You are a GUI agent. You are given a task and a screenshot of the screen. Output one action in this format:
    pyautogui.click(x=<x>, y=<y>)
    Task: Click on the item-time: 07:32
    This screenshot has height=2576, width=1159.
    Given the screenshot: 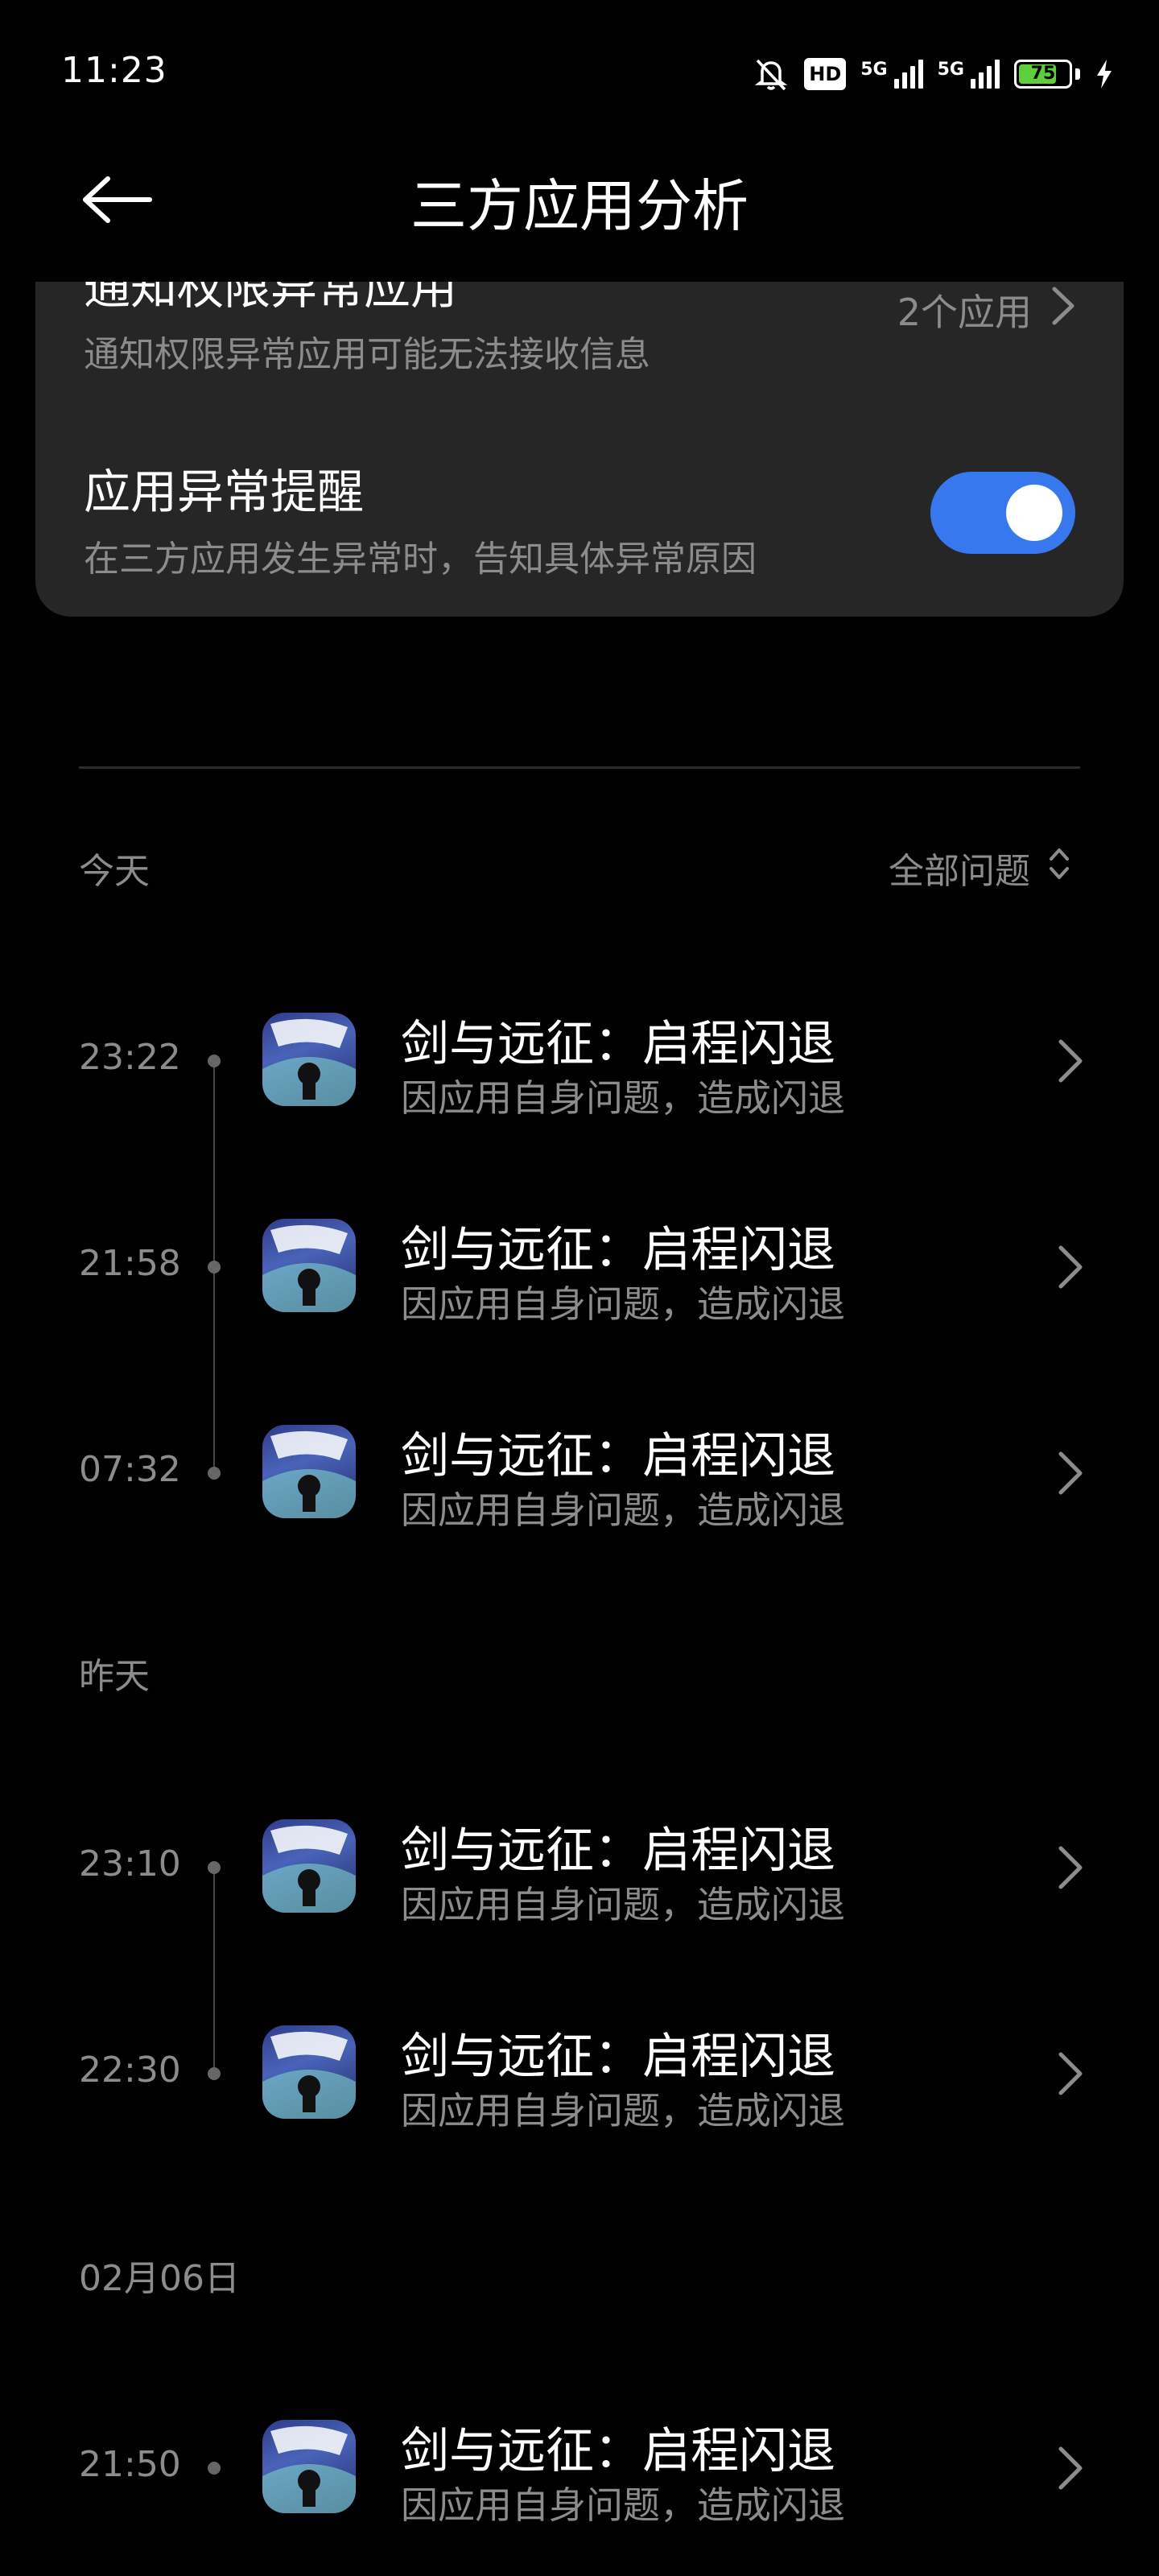 What is the action you would take?
    pyautogui.click(x=130, y=1469)
    